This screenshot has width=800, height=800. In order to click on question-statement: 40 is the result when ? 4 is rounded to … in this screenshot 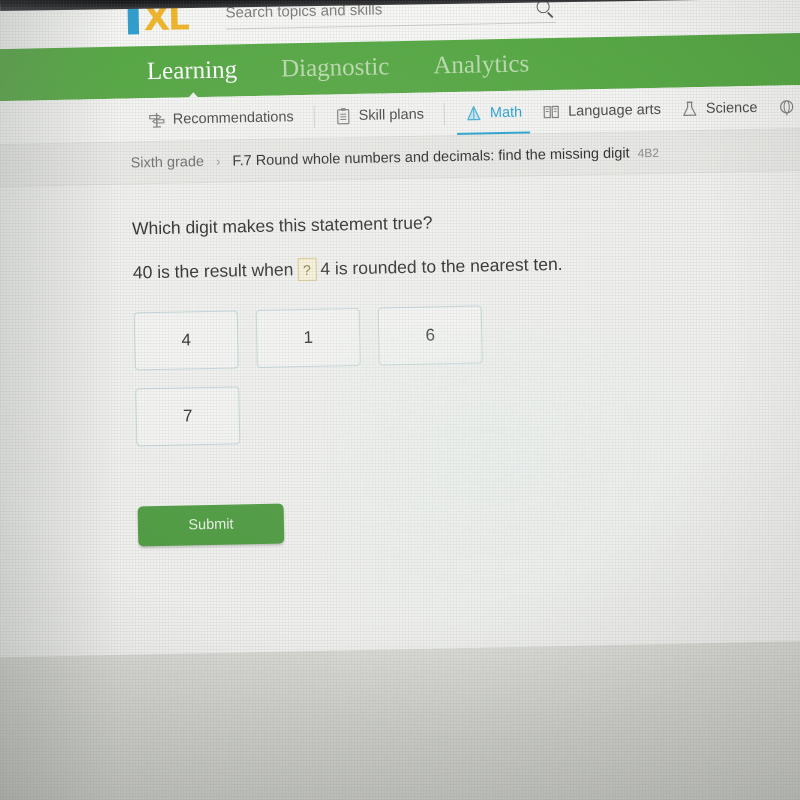, I will do `click(466, 265)`.